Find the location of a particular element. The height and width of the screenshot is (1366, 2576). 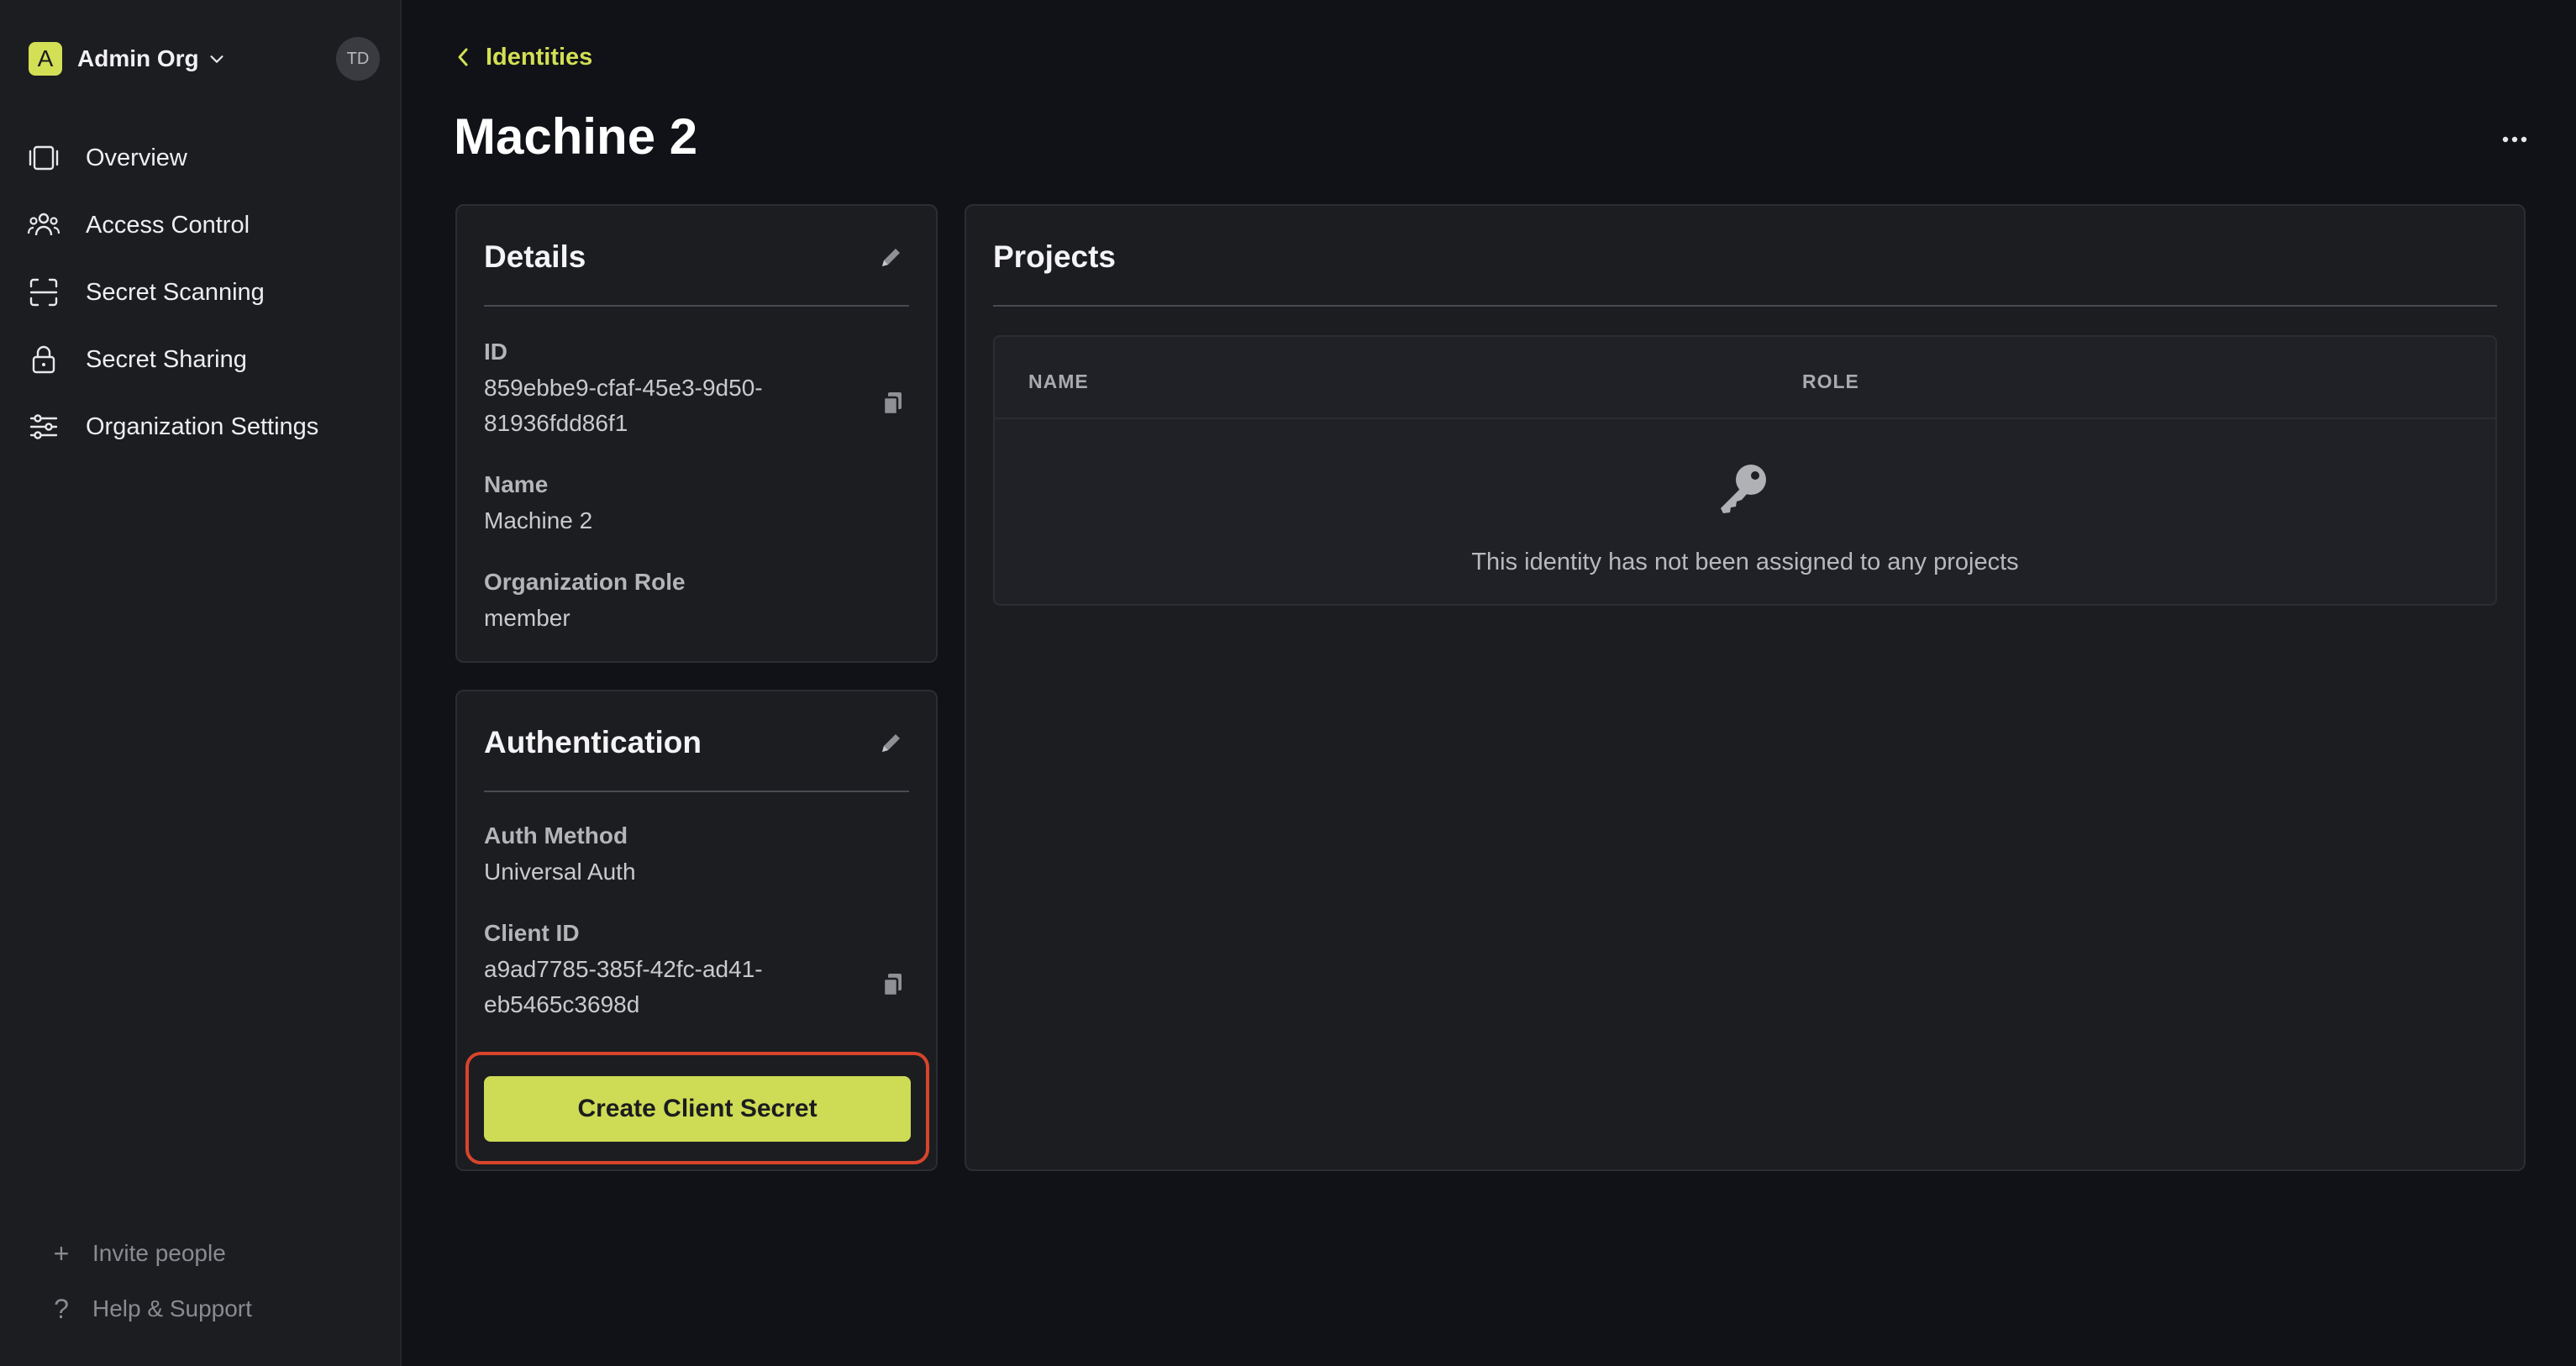

create-client-secret-button: Create Client Secret is located at coordinates (697, 1109).